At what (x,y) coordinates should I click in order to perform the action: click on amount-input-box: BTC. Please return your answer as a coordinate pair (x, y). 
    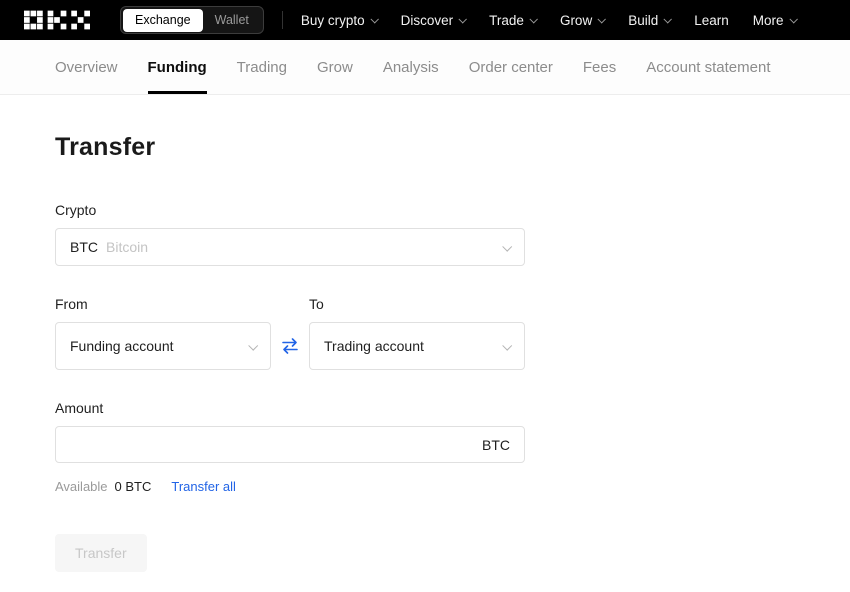
    Looking at the image, I should click on (290, 444).